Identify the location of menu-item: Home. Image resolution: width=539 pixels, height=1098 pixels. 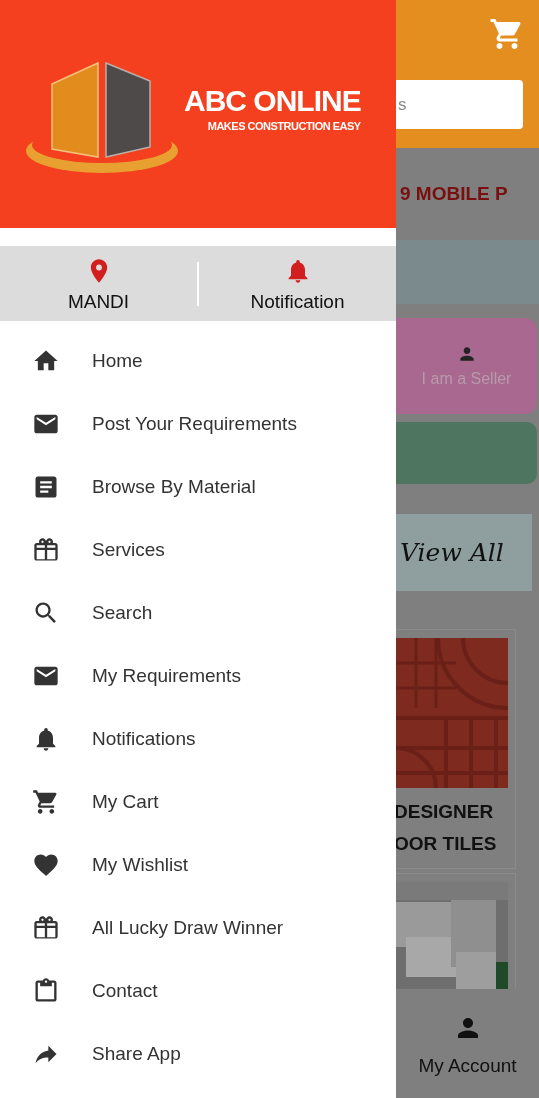
(198, 360).